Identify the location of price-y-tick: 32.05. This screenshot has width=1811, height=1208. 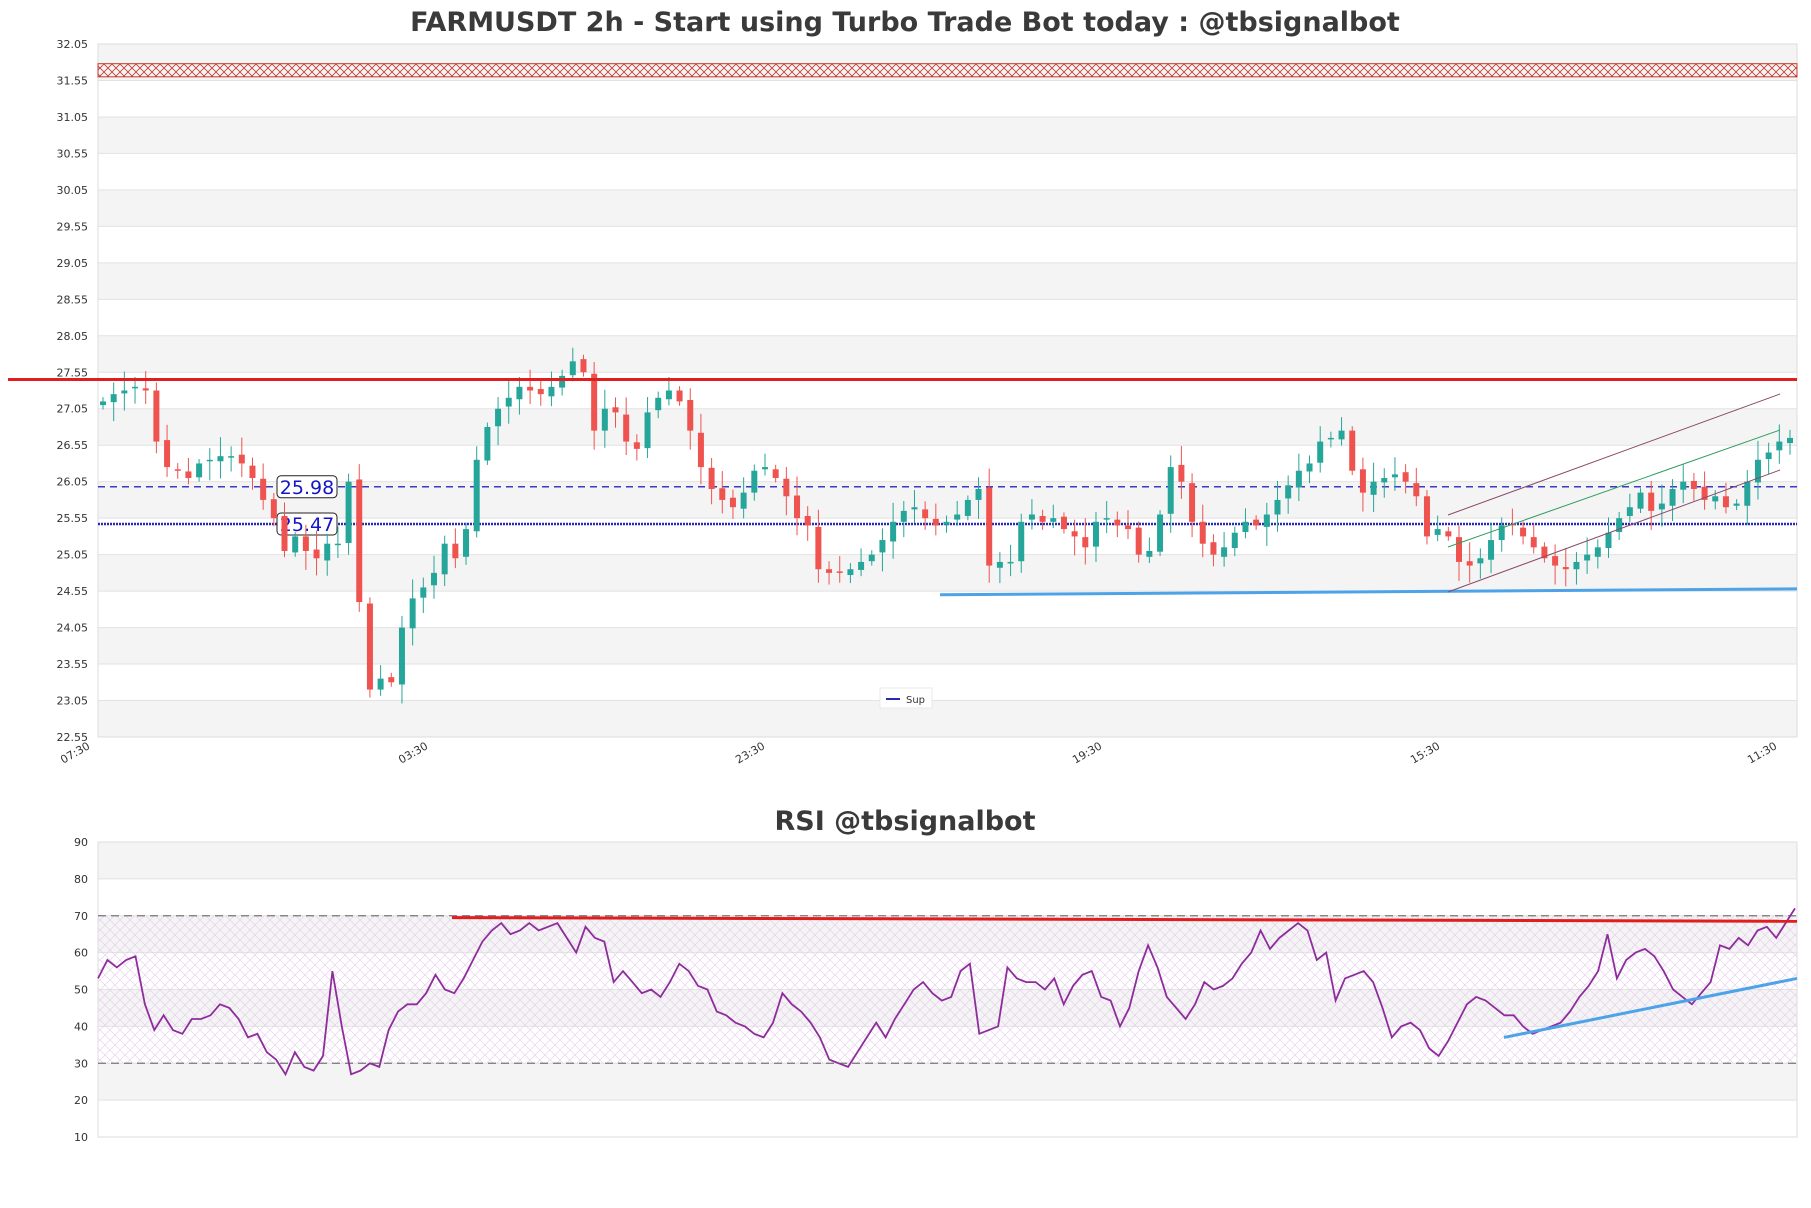
(73, 44).